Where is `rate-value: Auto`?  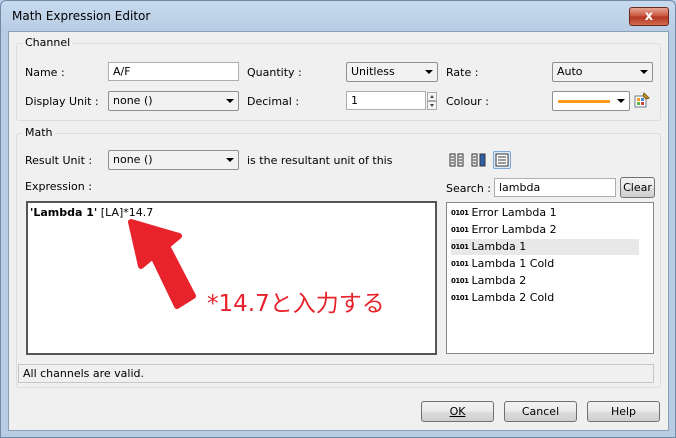 rate-value: Auto is located at coordinates (570, 71).